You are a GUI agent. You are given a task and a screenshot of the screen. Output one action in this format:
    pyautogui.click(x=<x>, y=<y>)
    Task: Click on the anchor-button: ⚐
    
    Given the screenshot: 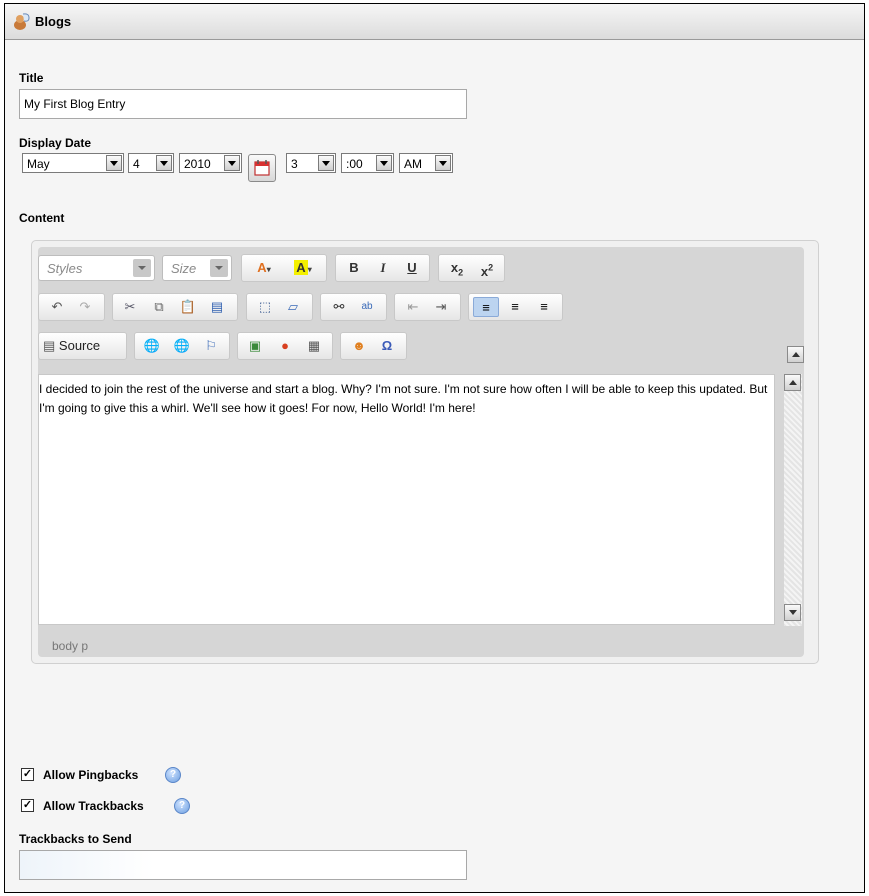 What is the action you would take?
    pyautogui.click(x=211, y=346)
    